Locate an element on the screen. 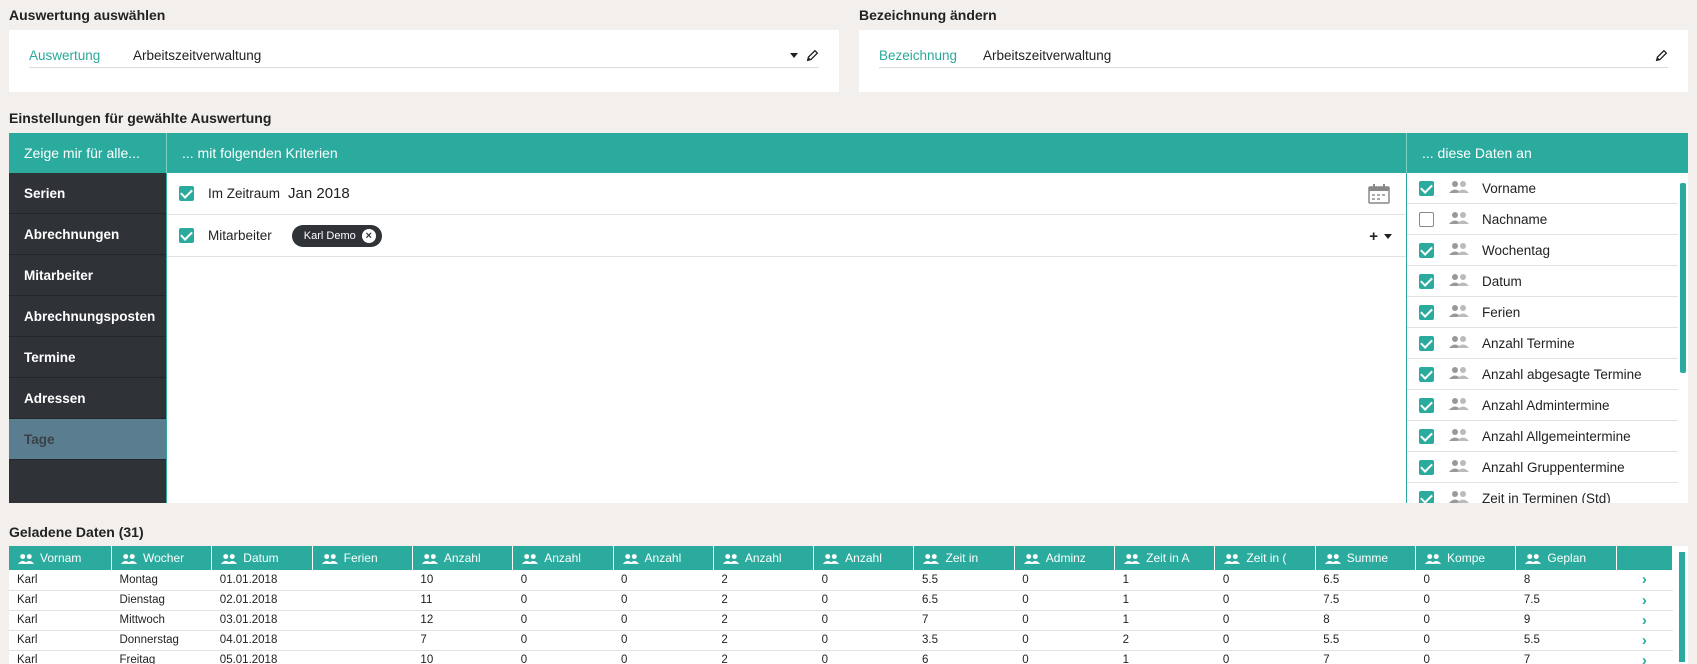 The image size is (1697, 664). field-item: Anzahl Termine is located at coordinates (1547, 343).